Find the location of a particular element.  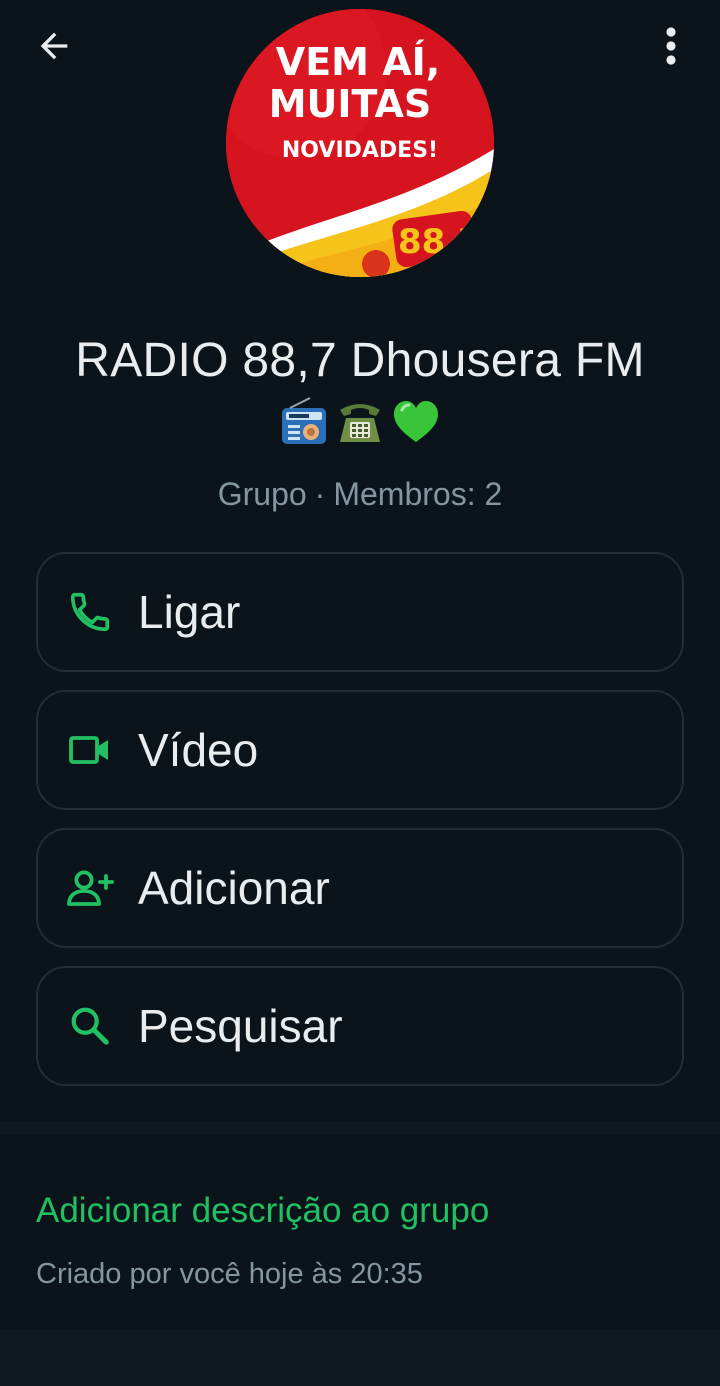

group-name-emojis is located at coordinates (360, 425).